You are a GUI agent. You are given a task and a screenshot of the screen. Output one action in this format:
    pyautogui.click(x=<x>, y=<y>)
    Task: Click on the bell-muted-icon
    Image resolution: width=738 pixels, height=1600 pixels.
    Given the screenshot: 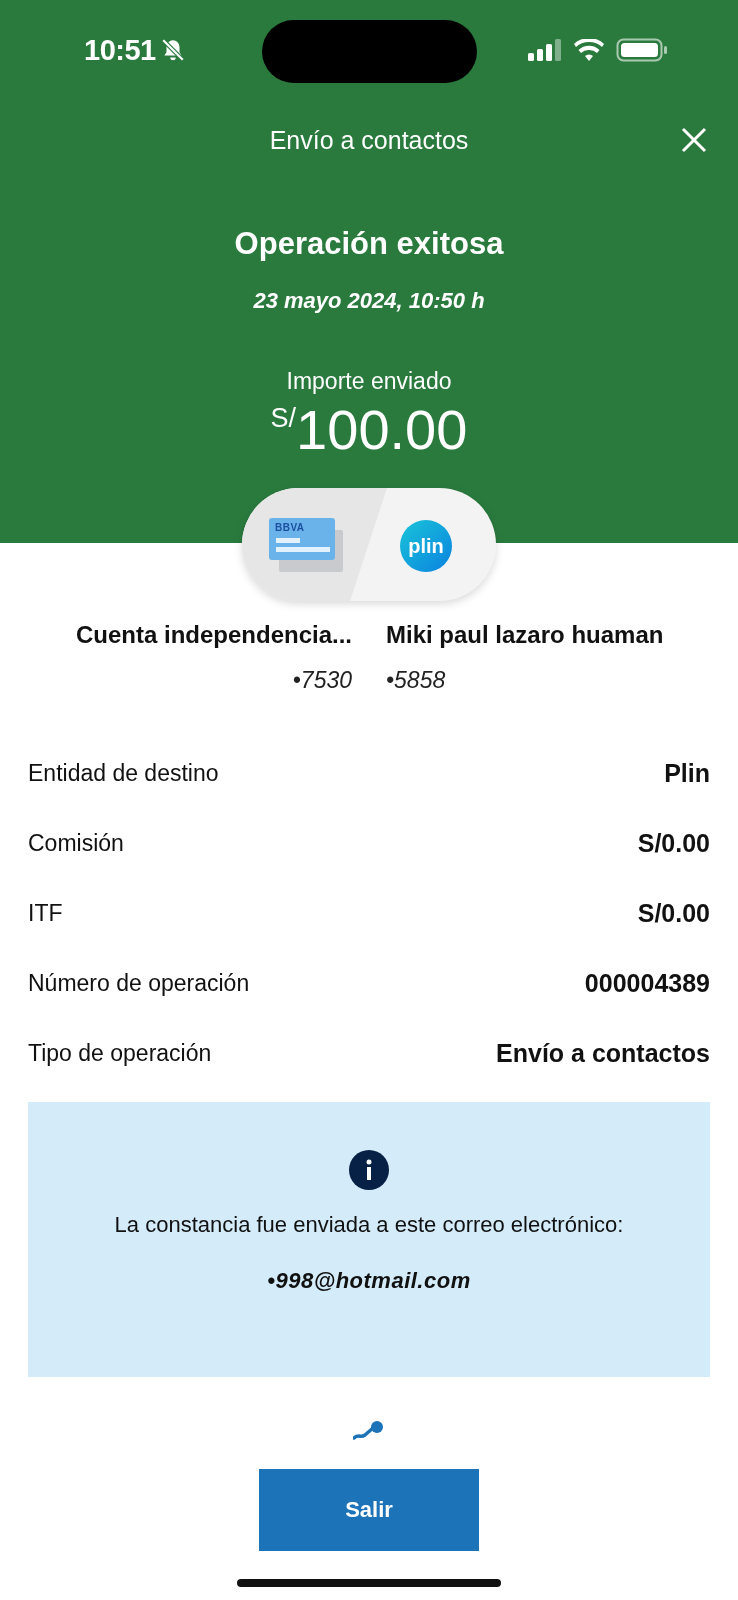 What is the action you would take?
    pyautogui.click(x=172, y=50)
    